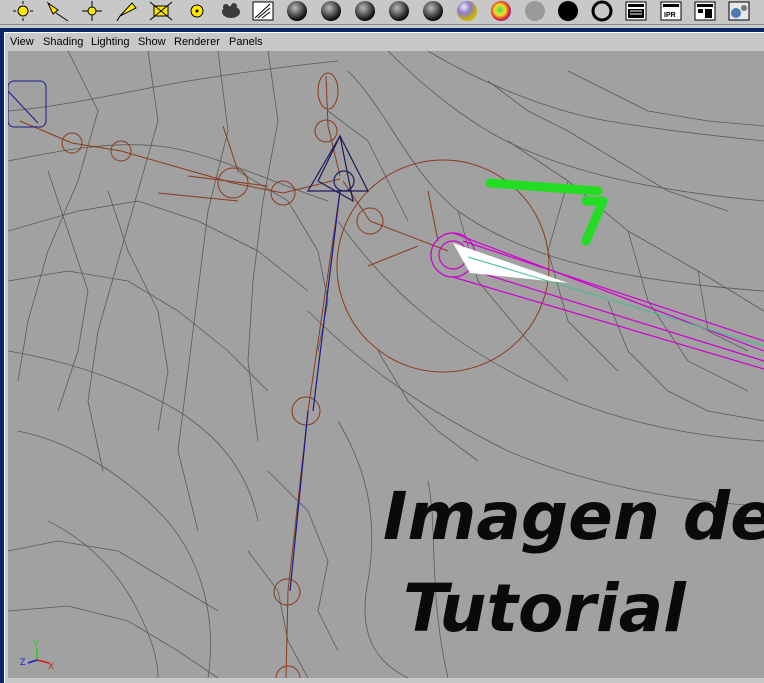 The width and height of the screenshot is (764, 683). I want to click on clavicle-joint-blue, so click(27, 104).